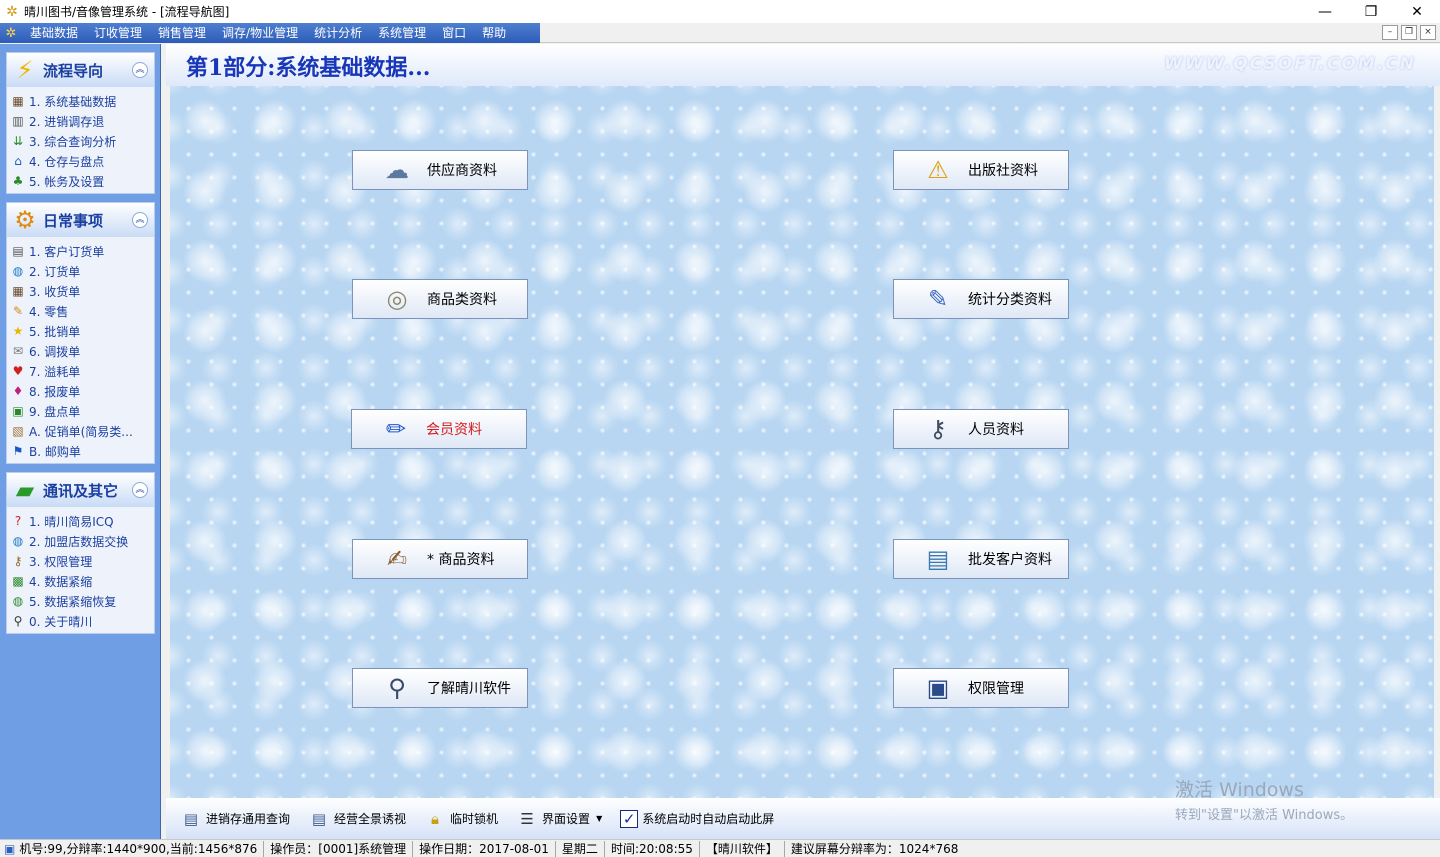  I want to click on publisher-button: ⚠ 出版社资料, so click(981, 170).